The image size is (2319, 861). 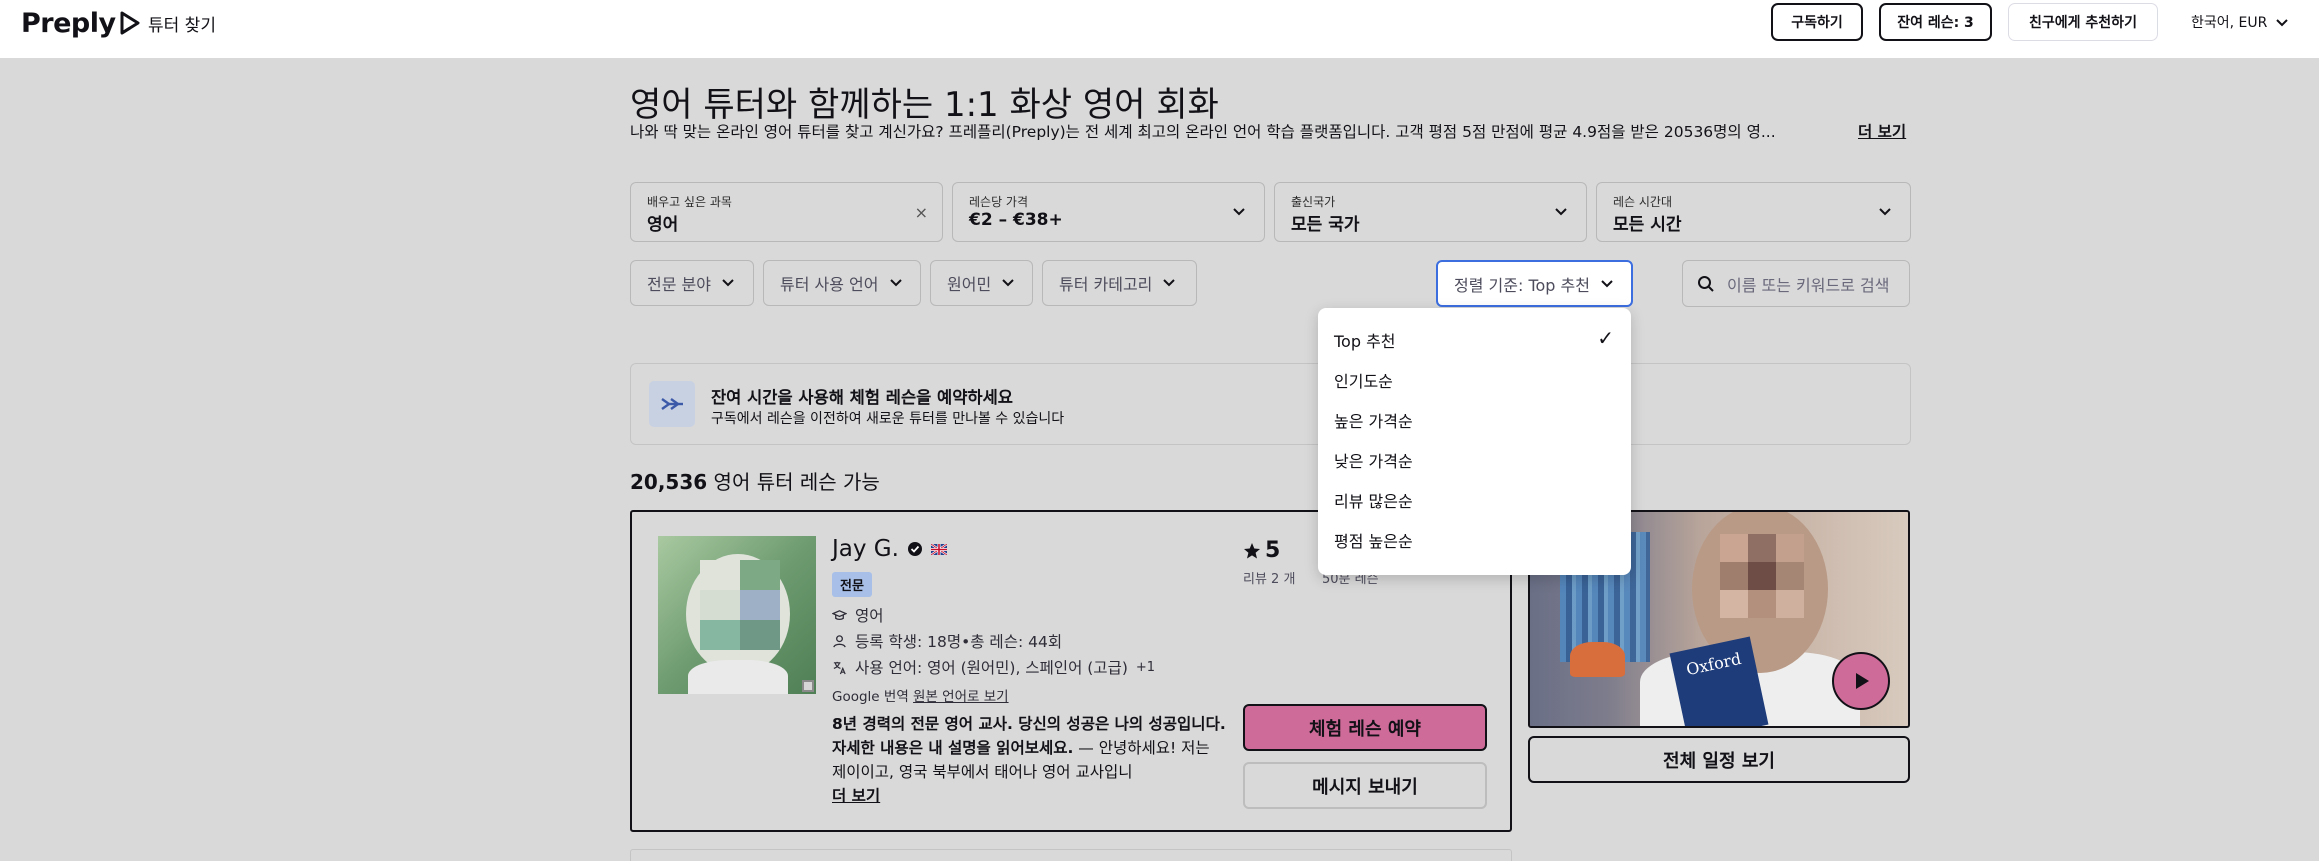 What do you see at coordinates (672, 404) in the screenshot?
I see `transfer-arrows-icon` at bounding box center [672, 404].